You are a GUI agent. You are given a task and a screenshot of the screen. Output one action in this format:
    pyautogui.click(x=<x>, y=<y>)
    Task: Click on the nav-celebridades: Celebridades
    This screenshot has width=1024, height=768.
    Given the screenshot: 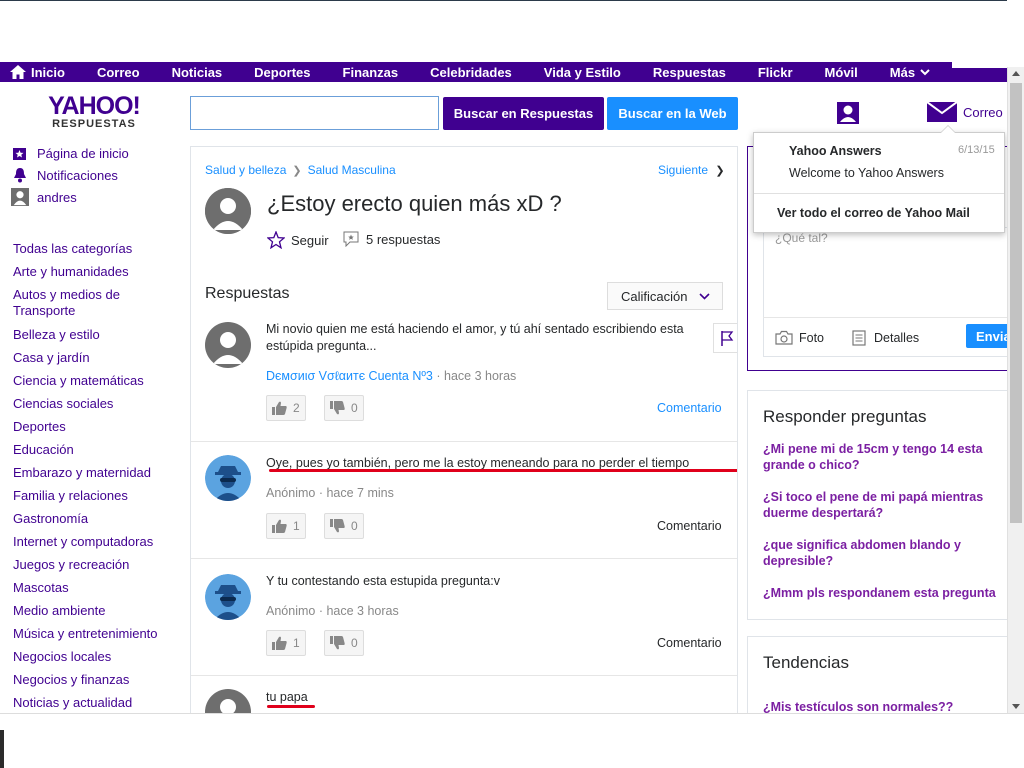 What is the action you would take?
    pyautogui.click(x=471, y=72)
    